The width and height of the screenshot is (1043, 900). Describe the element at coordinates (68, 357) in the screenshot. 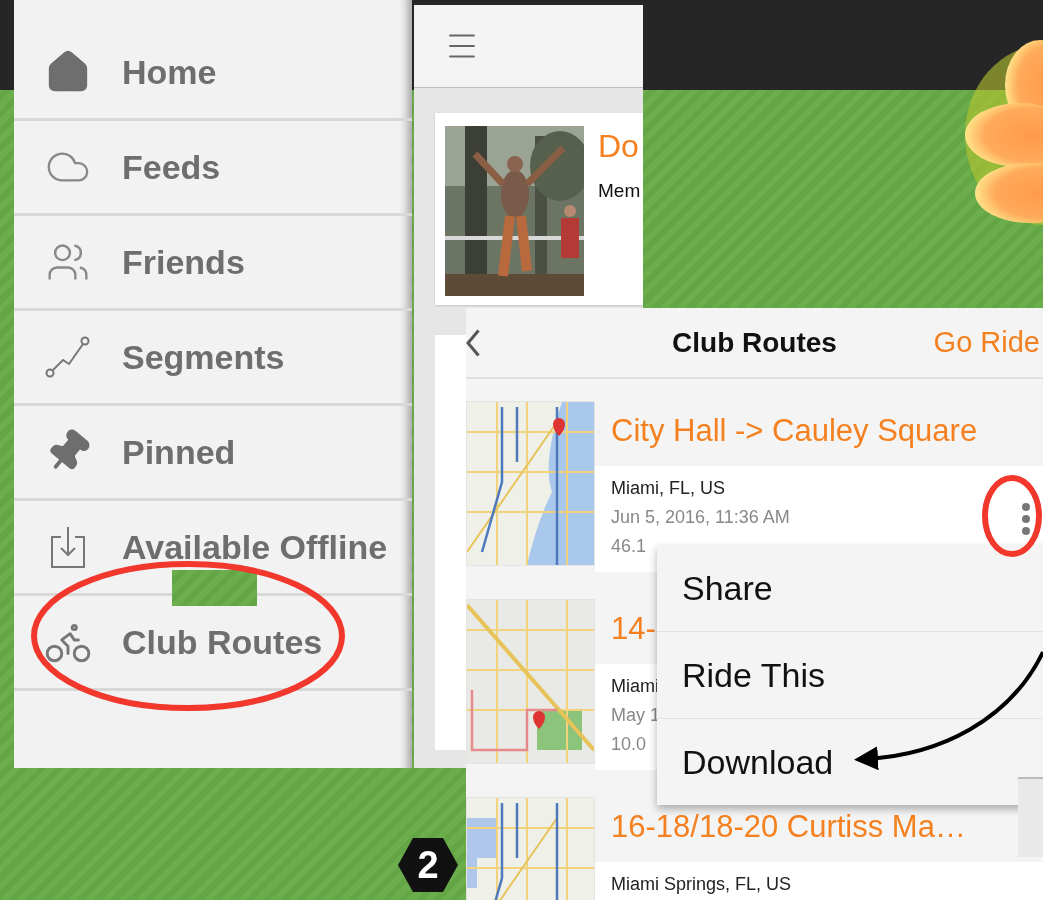

I see `line-graph-icon` at that location.